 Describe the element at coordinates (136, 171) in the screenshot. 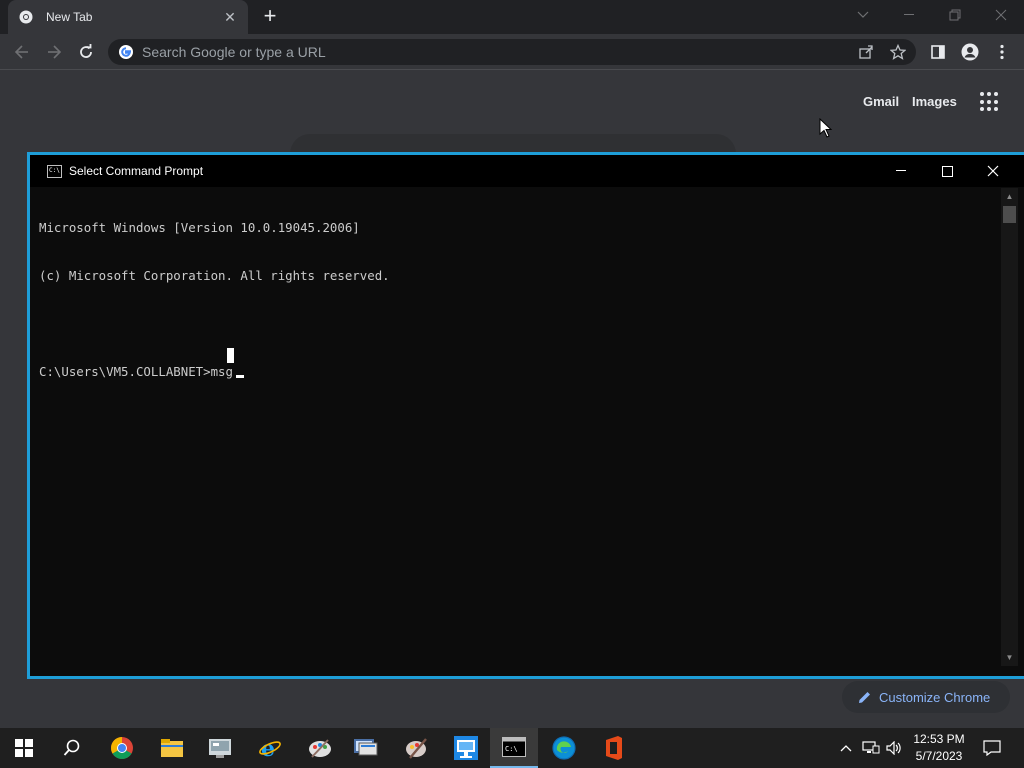

I see `cmd-title: Select Command Prompt` at that location.